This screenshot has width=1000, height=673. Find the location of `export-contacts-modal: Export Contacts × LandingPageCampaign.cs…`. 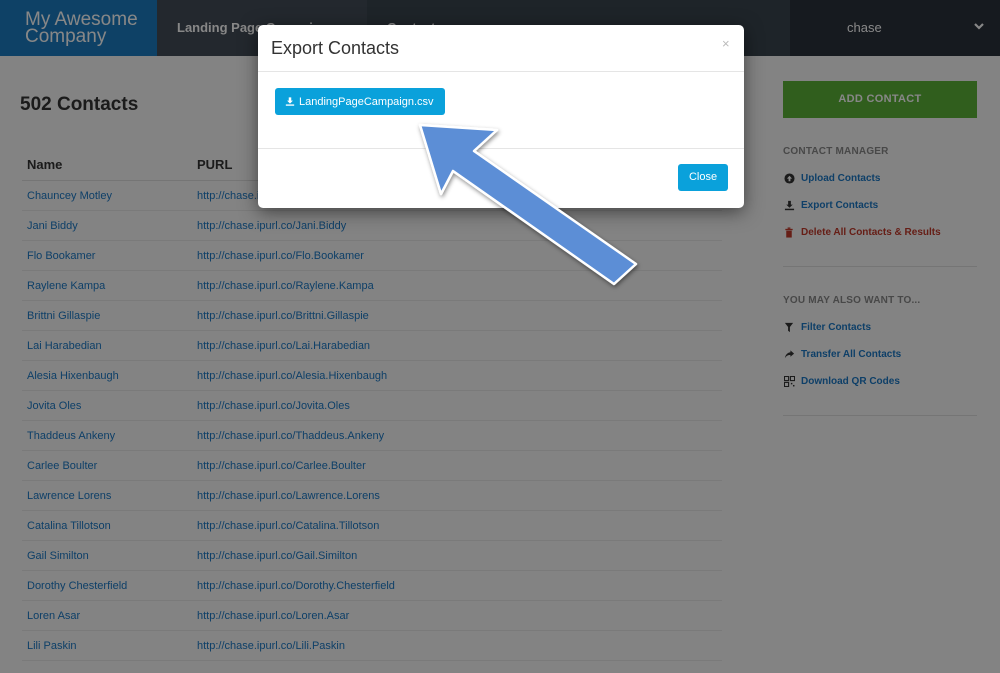

export-contacts-modal: Export Contacts × LandingPageCampaign.cs… is located at coordinates (501, 116).